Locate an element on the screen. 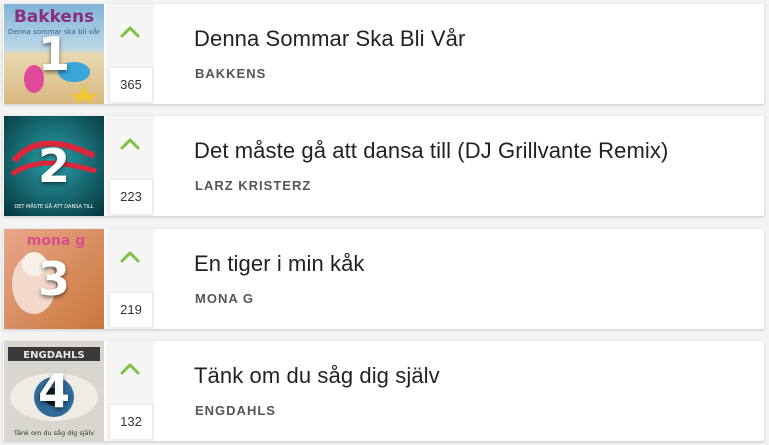 This screenshot has height=445, width=769. vote-panel: 219 is located at coordinates (130, 279).